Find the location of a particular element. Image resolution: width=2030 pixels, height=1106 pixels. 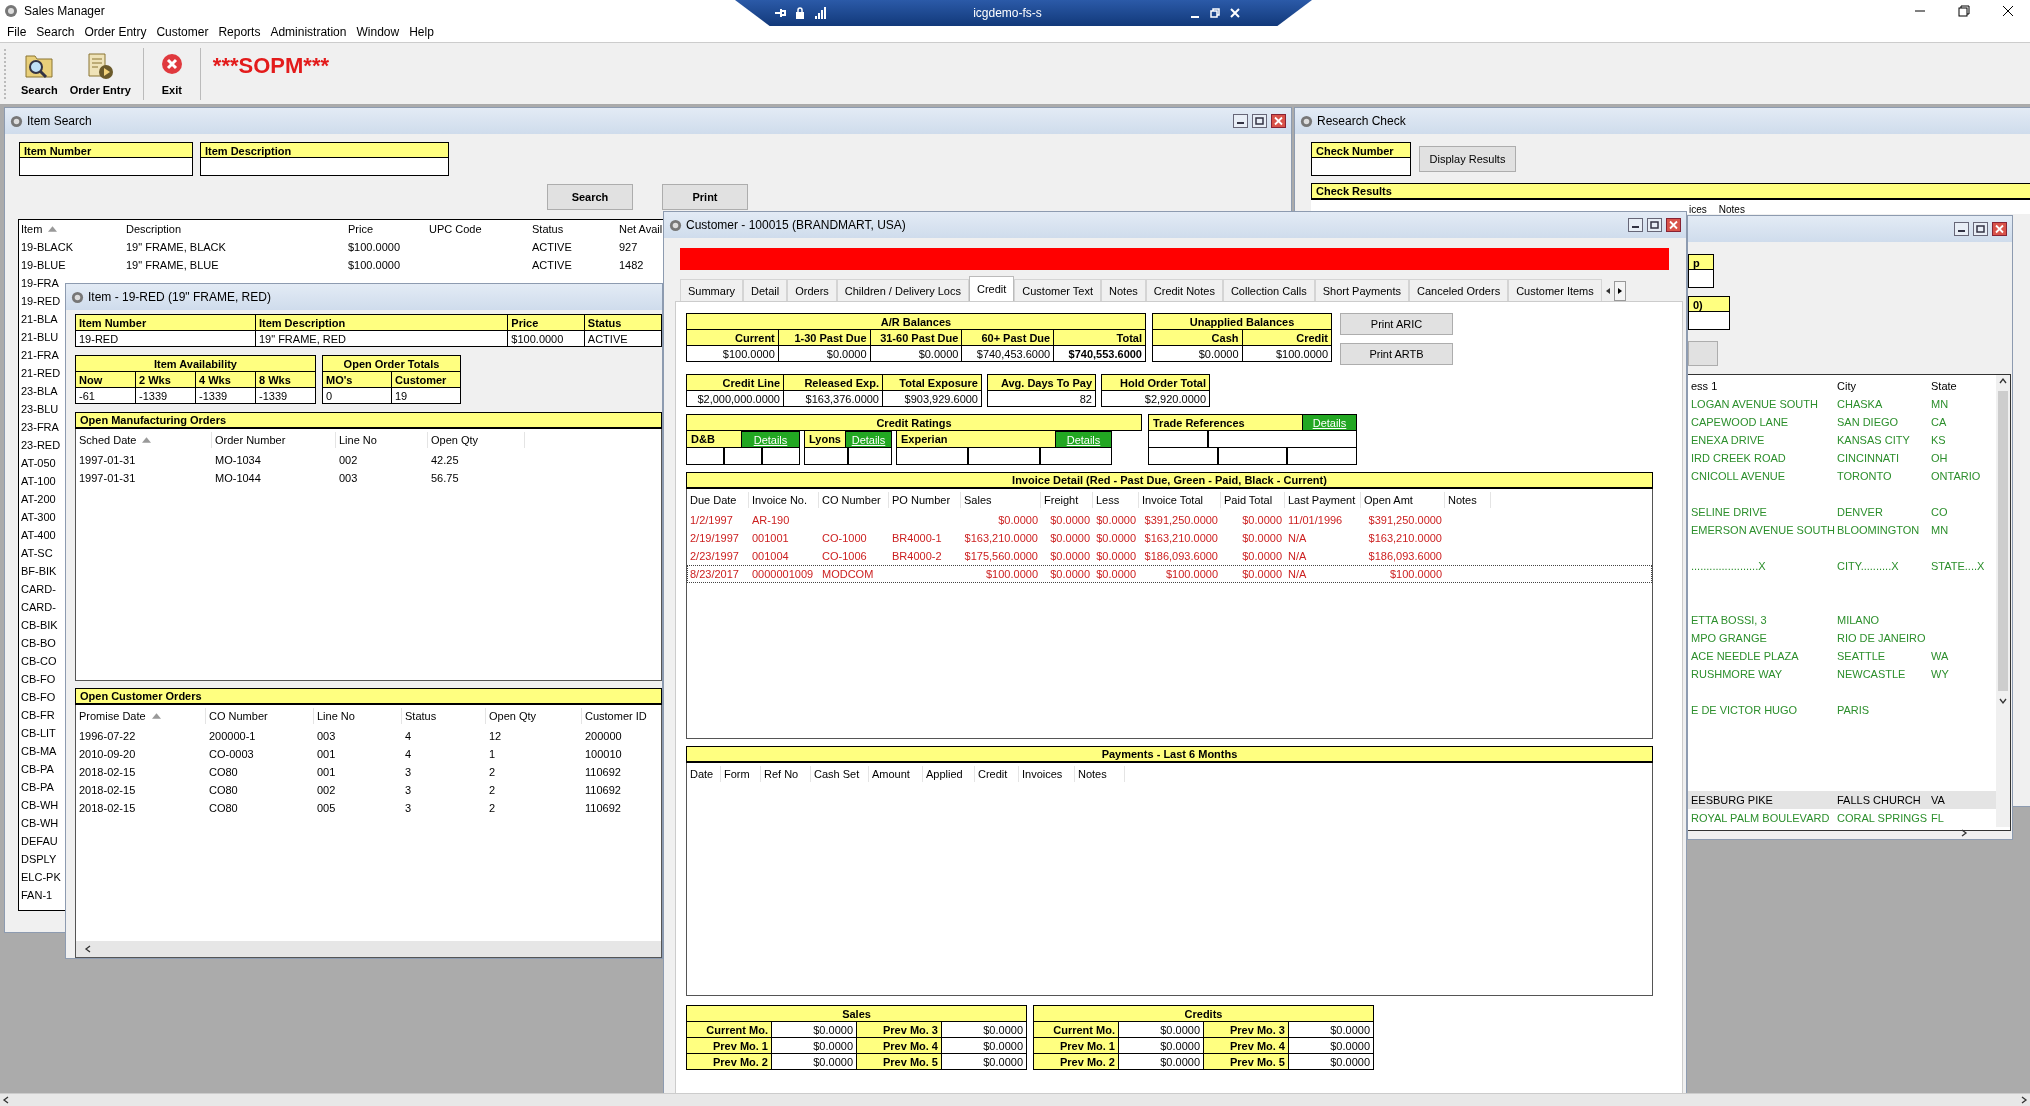

menu-item: Customer is located at coordinates (182, 32).